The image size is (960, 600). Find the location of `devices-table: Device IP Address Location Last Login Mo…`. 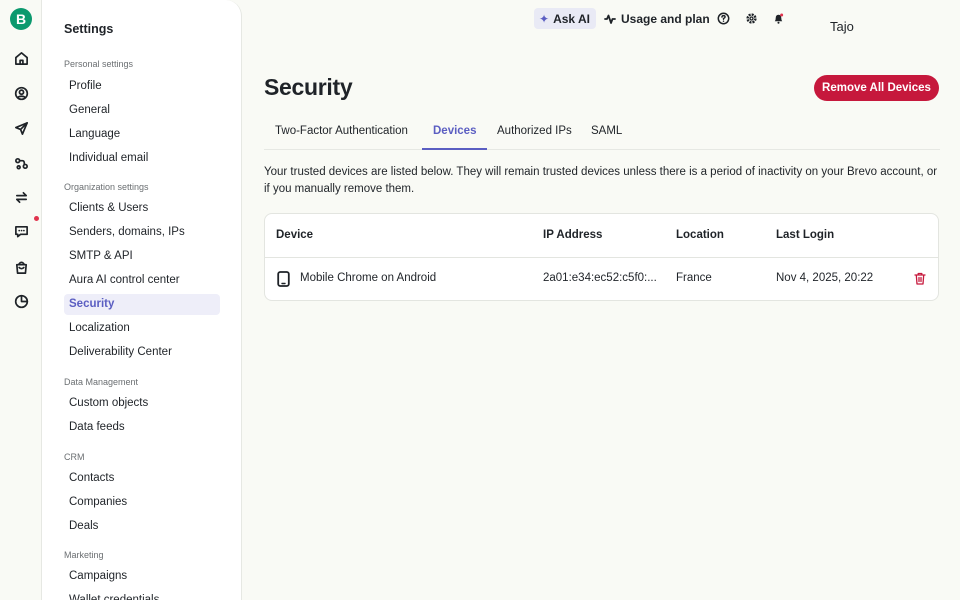

devices-table: Device IP Address Location Last Login Mo… is located at coordinates (601, 257).